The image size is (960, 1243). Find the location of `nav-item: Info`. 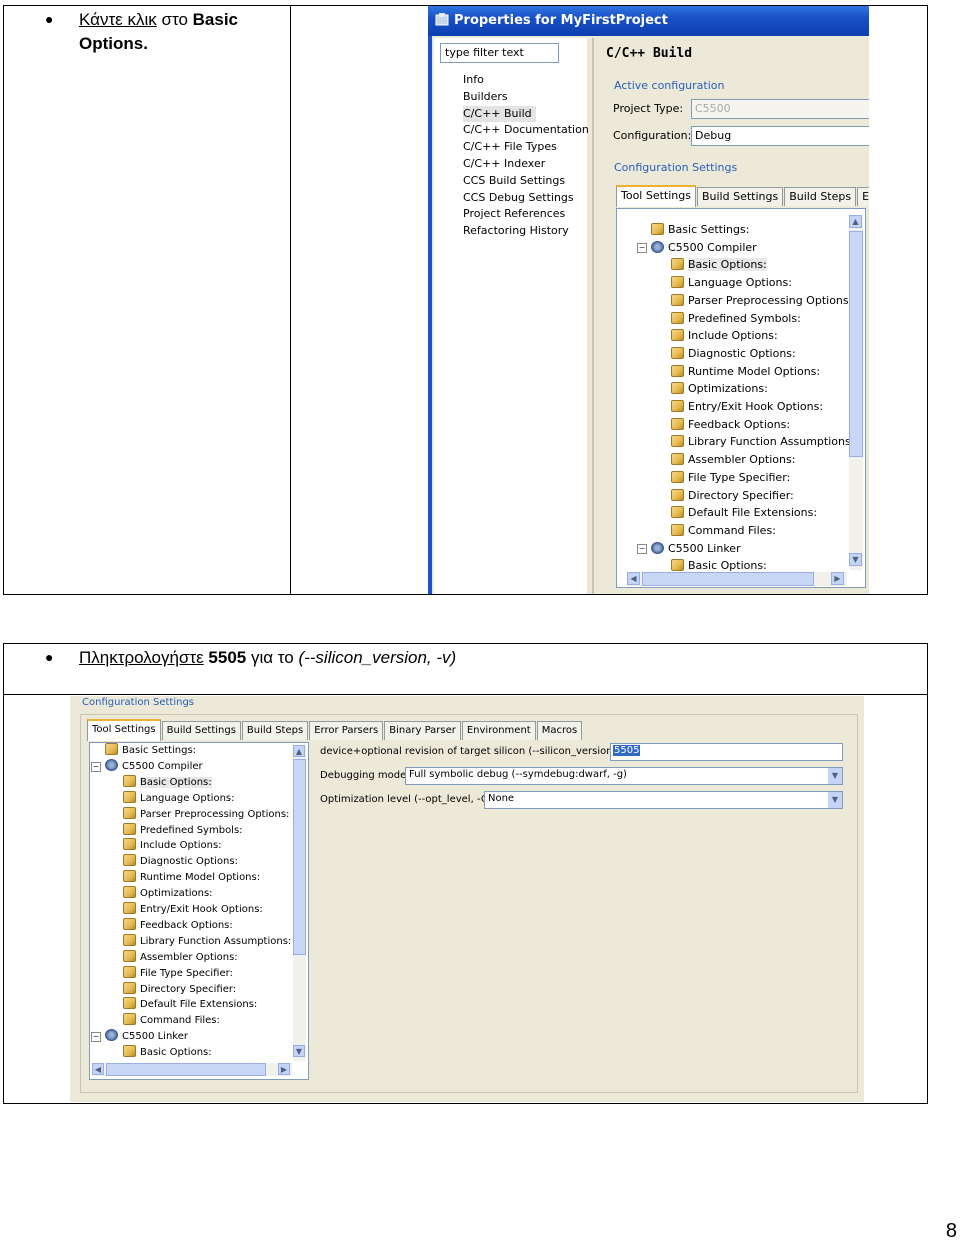

nav-item: Info is located at coordinates (526, 80).